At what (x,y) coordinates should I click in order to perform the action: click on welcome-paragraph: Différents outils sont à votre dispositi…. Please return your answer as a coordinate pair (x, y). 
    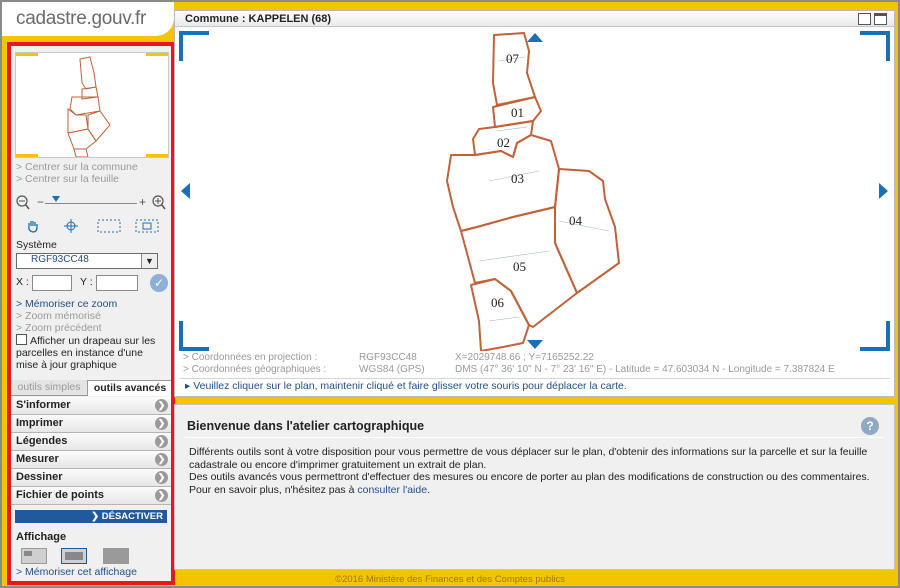
    Looking at the image, I should click on (528, 458).